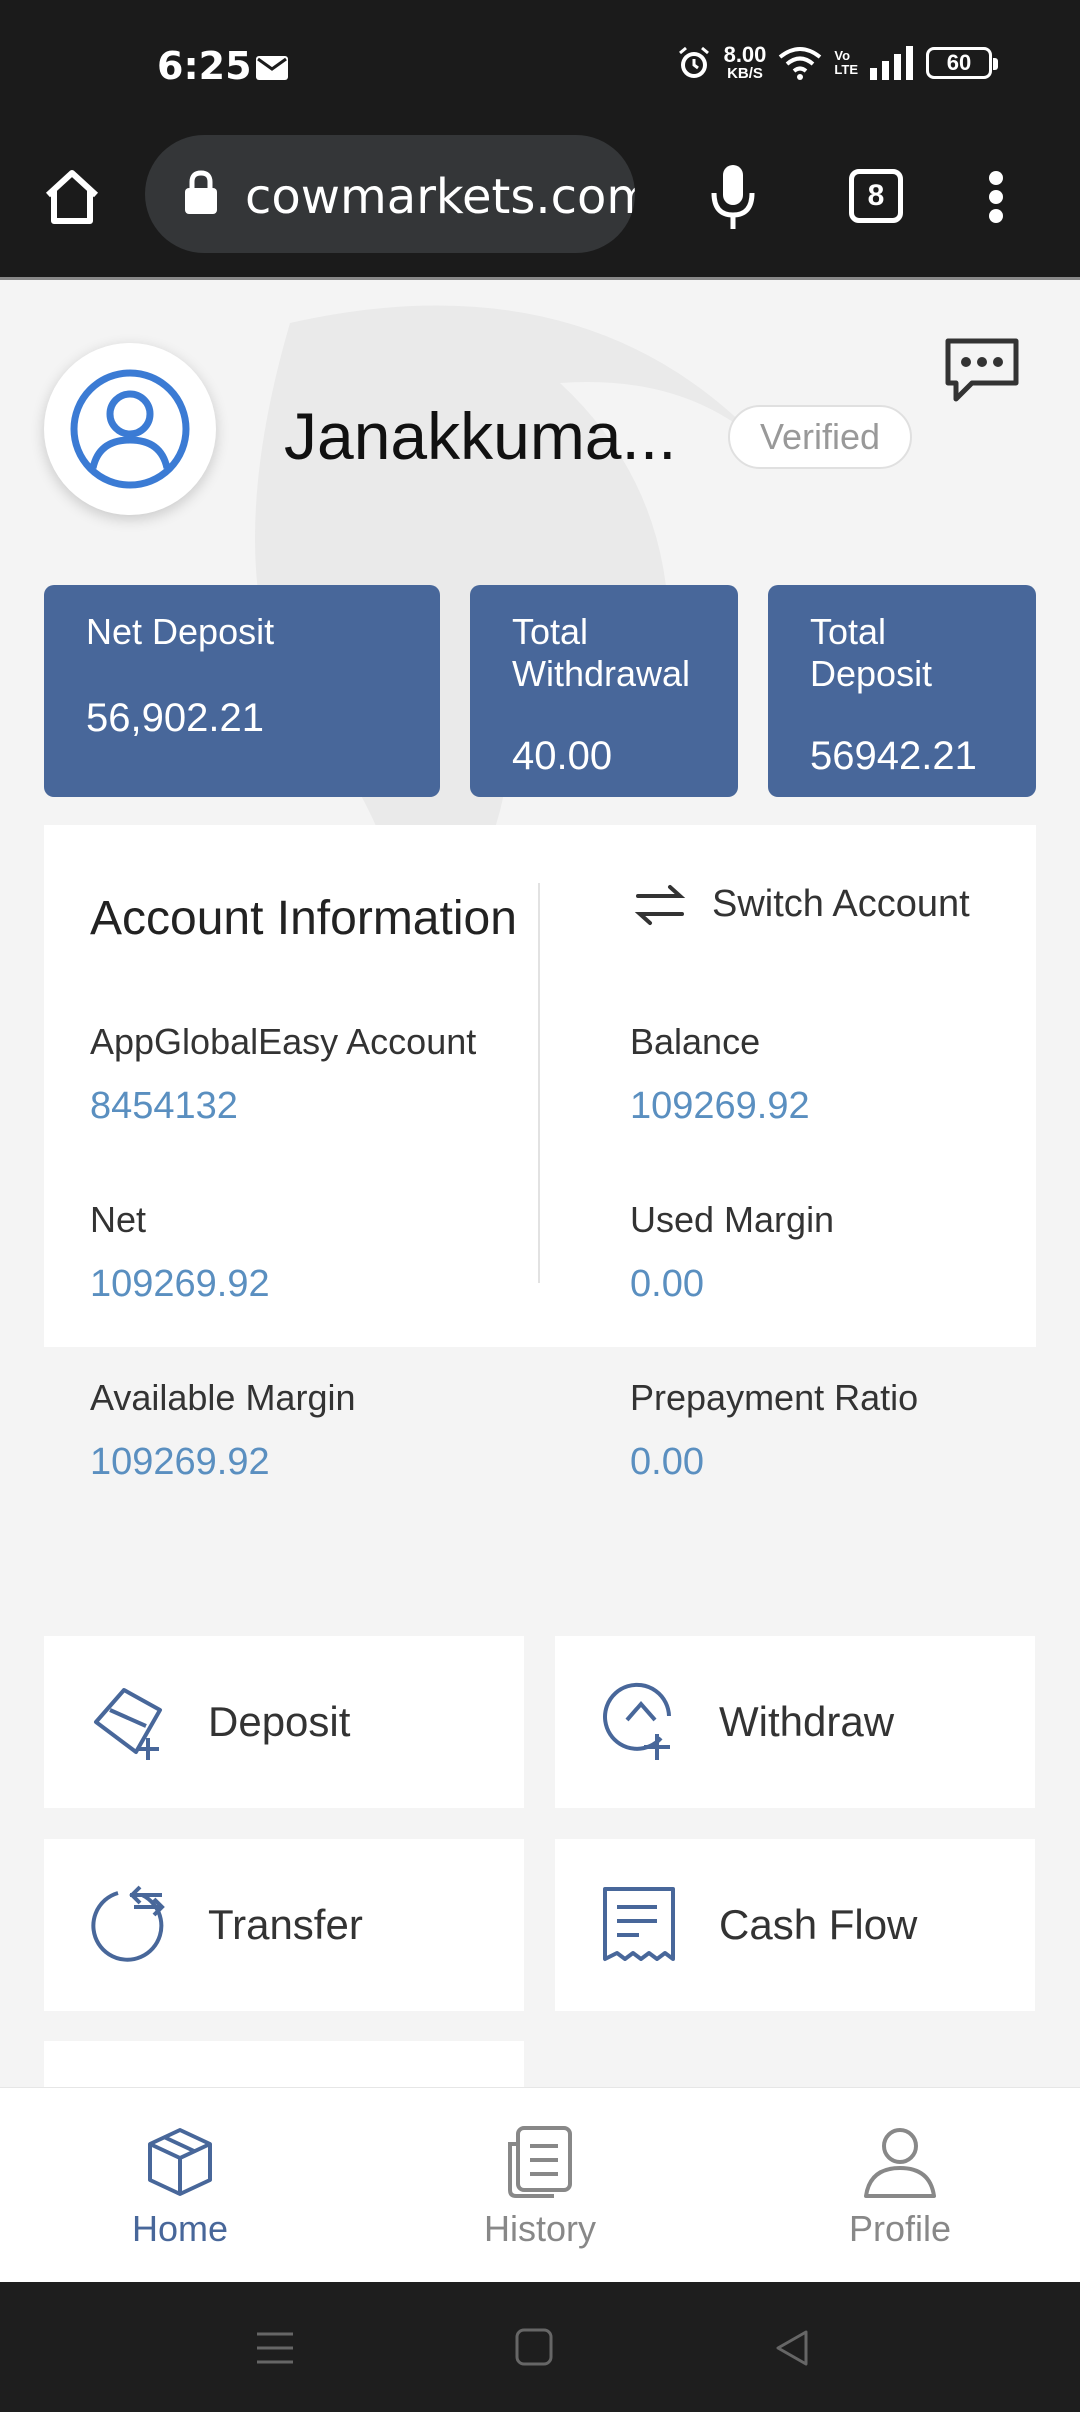 The width and height of the screenshot is (1080, 2412). I want to click on net-deposit-label: Net Deposit, so click(180, 631).